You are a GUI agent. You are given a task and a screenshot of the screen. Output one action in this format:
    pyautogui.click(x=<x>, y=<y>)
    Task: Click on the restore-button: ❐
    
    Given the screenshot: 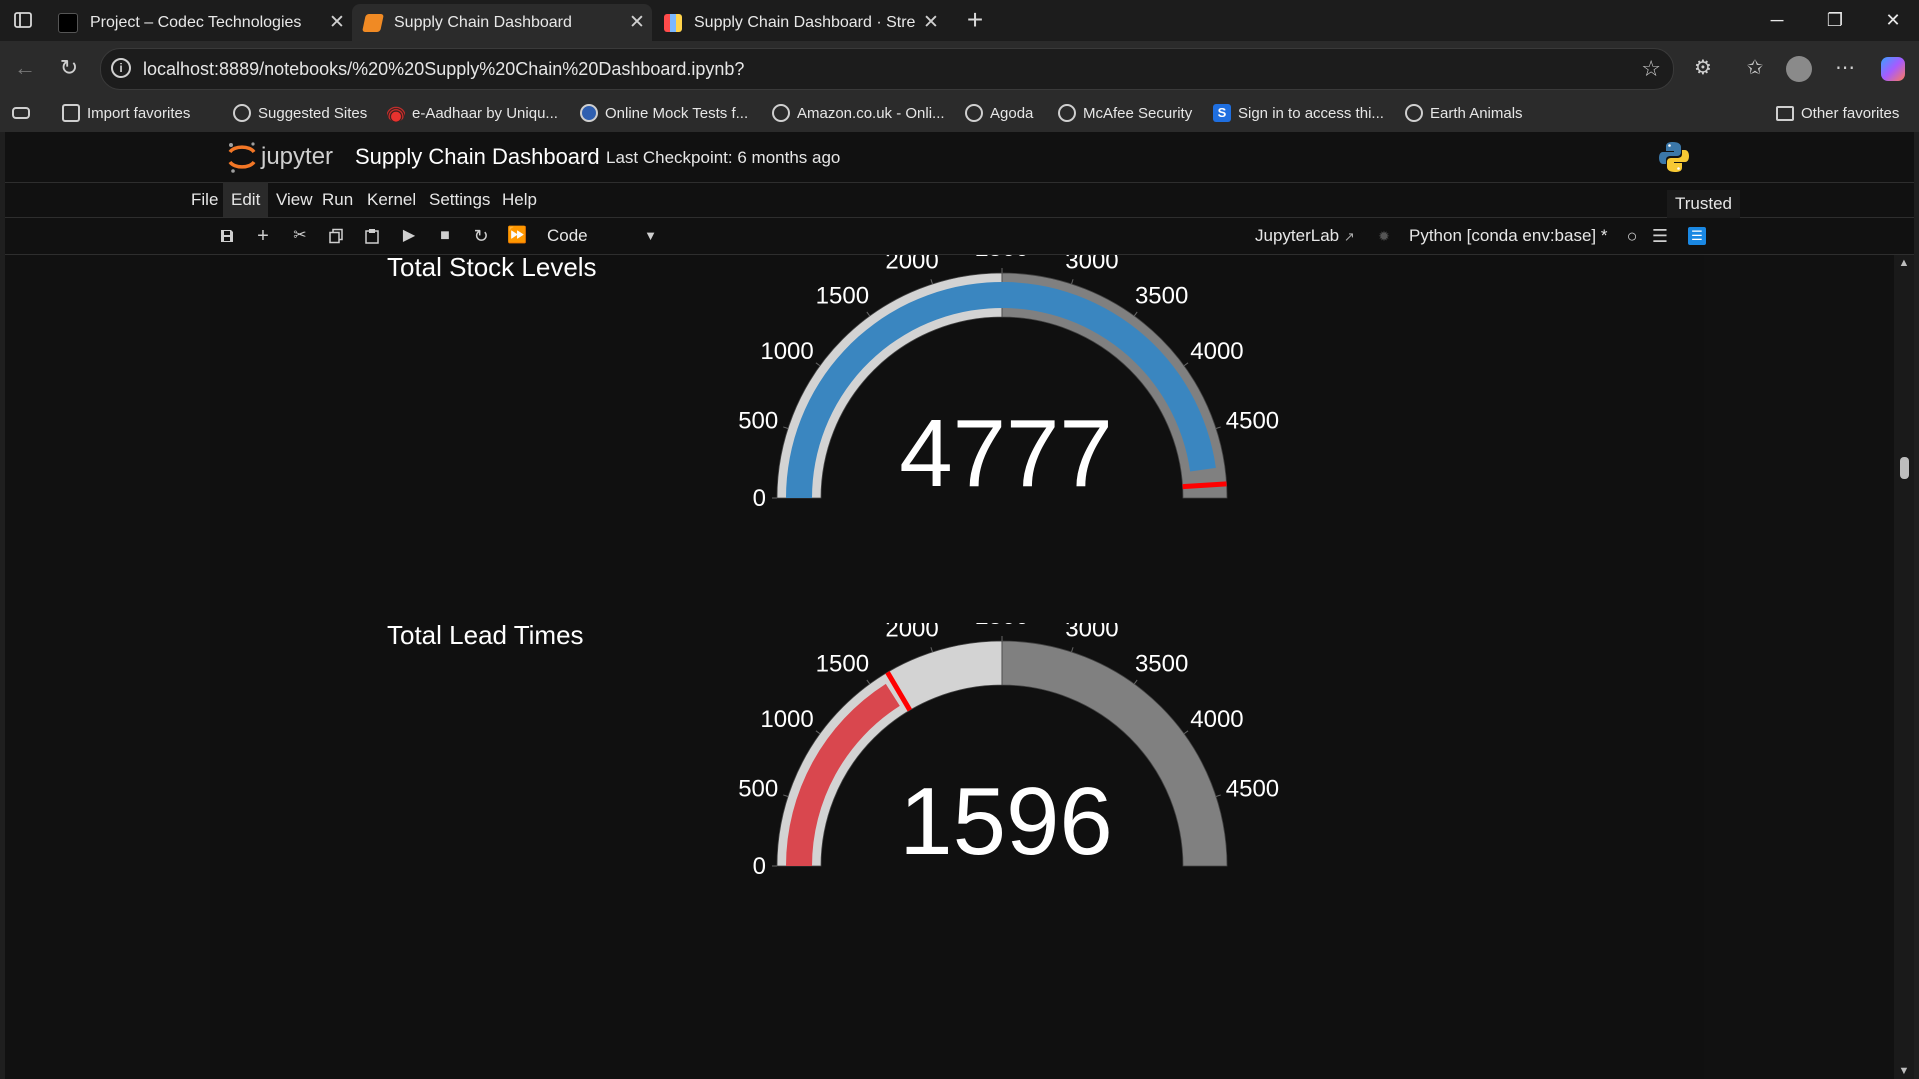 What is the action you would take?
    pyautogui.click(x=1835, y=20)
    